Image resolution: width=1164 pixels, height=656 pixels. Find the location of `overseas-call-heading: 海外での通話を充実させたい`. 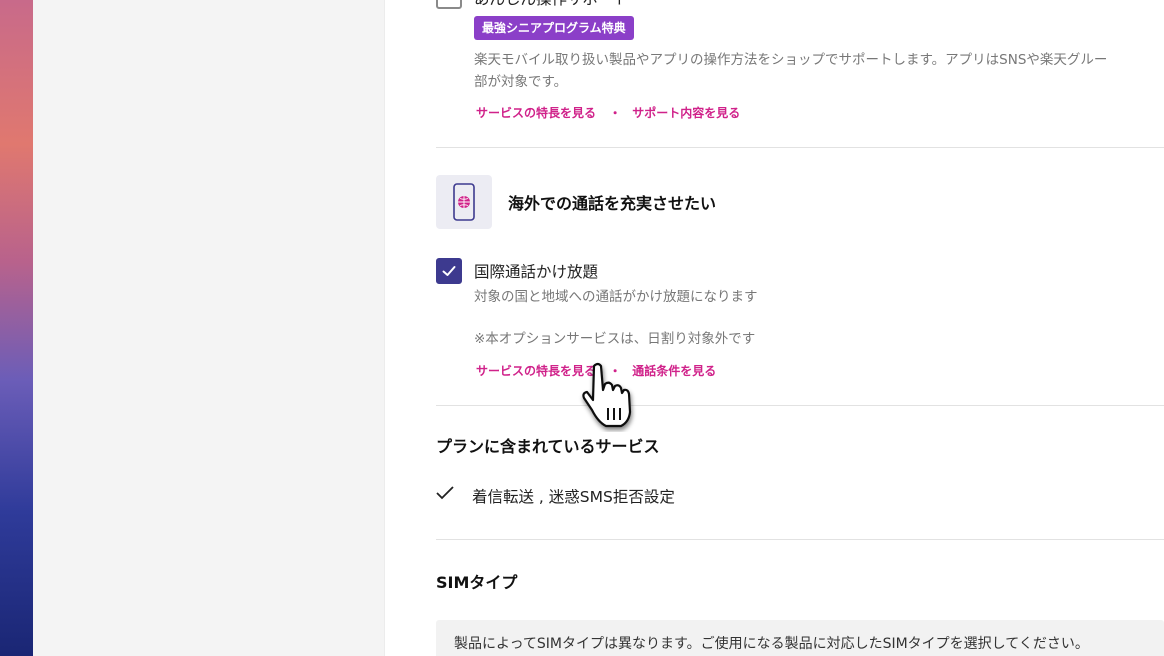

overseas-call-heading: 海外での通話を充実させたい is located at coordinates (612, 203).